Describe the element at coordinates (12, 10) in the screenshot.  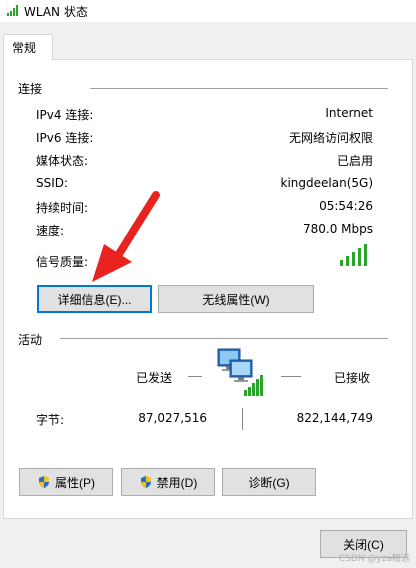
I see `wifi-signal-icon` at that location.